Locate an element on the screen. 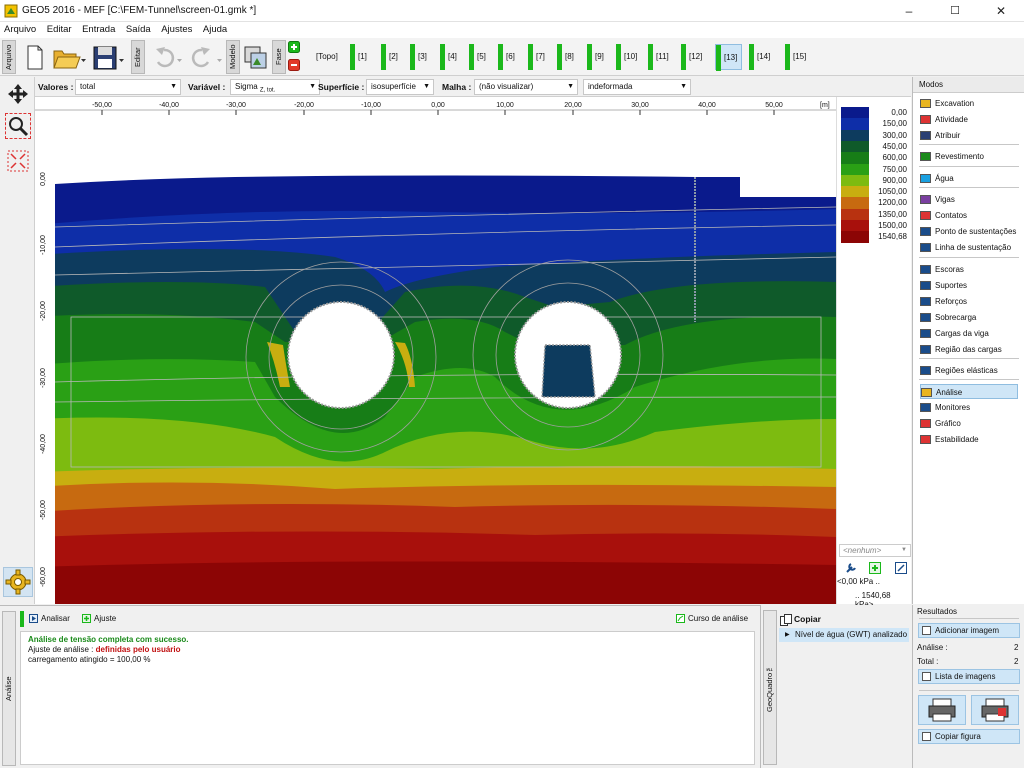 This screenshot has width=1024, height=768. stage-tab-12: [12] is located at coordinates (693, 57).